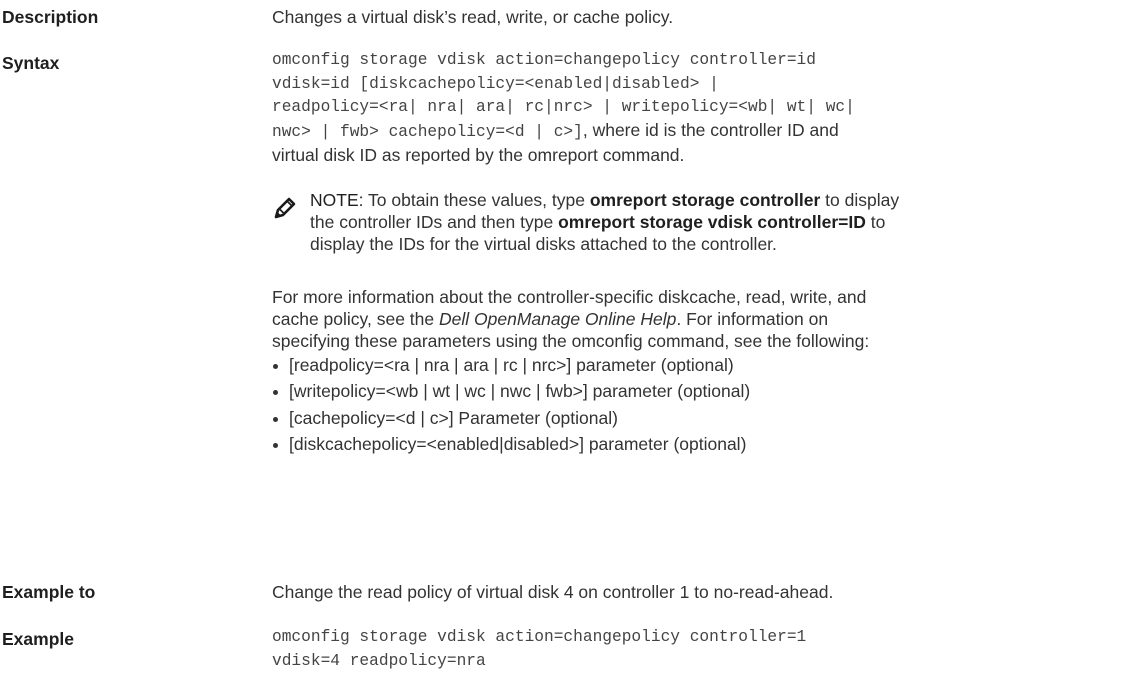 This screenshot has height=691, width=1146. What do you see at coordinates (50, 17) in the screenshot?
I see `description-label: Description` at bounding box center [50, 17].